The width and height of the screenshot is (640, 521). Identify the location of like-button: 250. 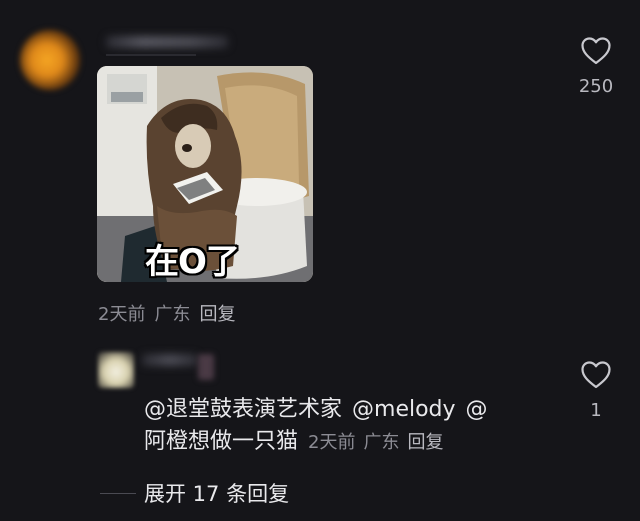
(596, 66).